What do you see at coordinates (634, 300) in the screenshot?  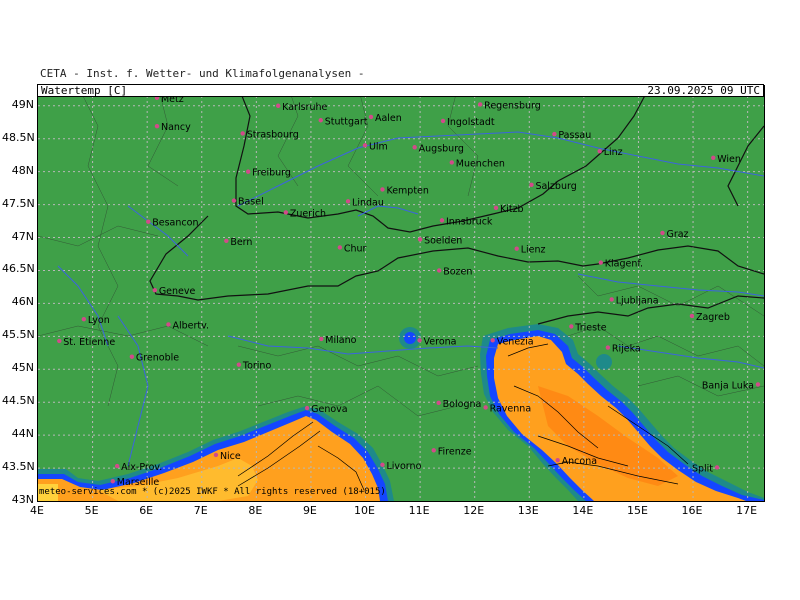 I see `city-marker: Ljubljana` at bounding box center [634, 300].